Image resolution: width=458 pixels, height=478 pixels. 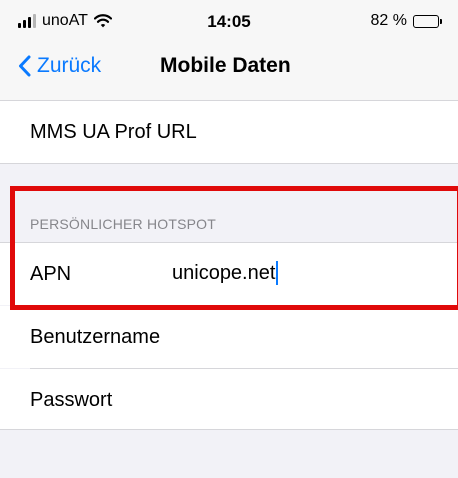 What do you see at coordinates (225, 65) in the screenshot?
I see `page-title: Mobile Daten` at bounding box center [225, 65].